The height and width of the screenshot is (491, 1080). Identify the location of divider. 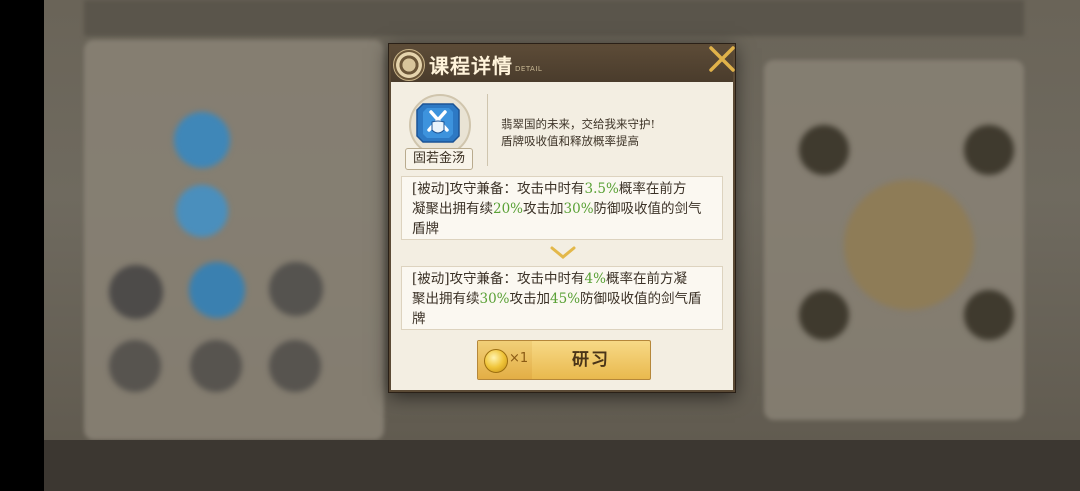
(487, 130).